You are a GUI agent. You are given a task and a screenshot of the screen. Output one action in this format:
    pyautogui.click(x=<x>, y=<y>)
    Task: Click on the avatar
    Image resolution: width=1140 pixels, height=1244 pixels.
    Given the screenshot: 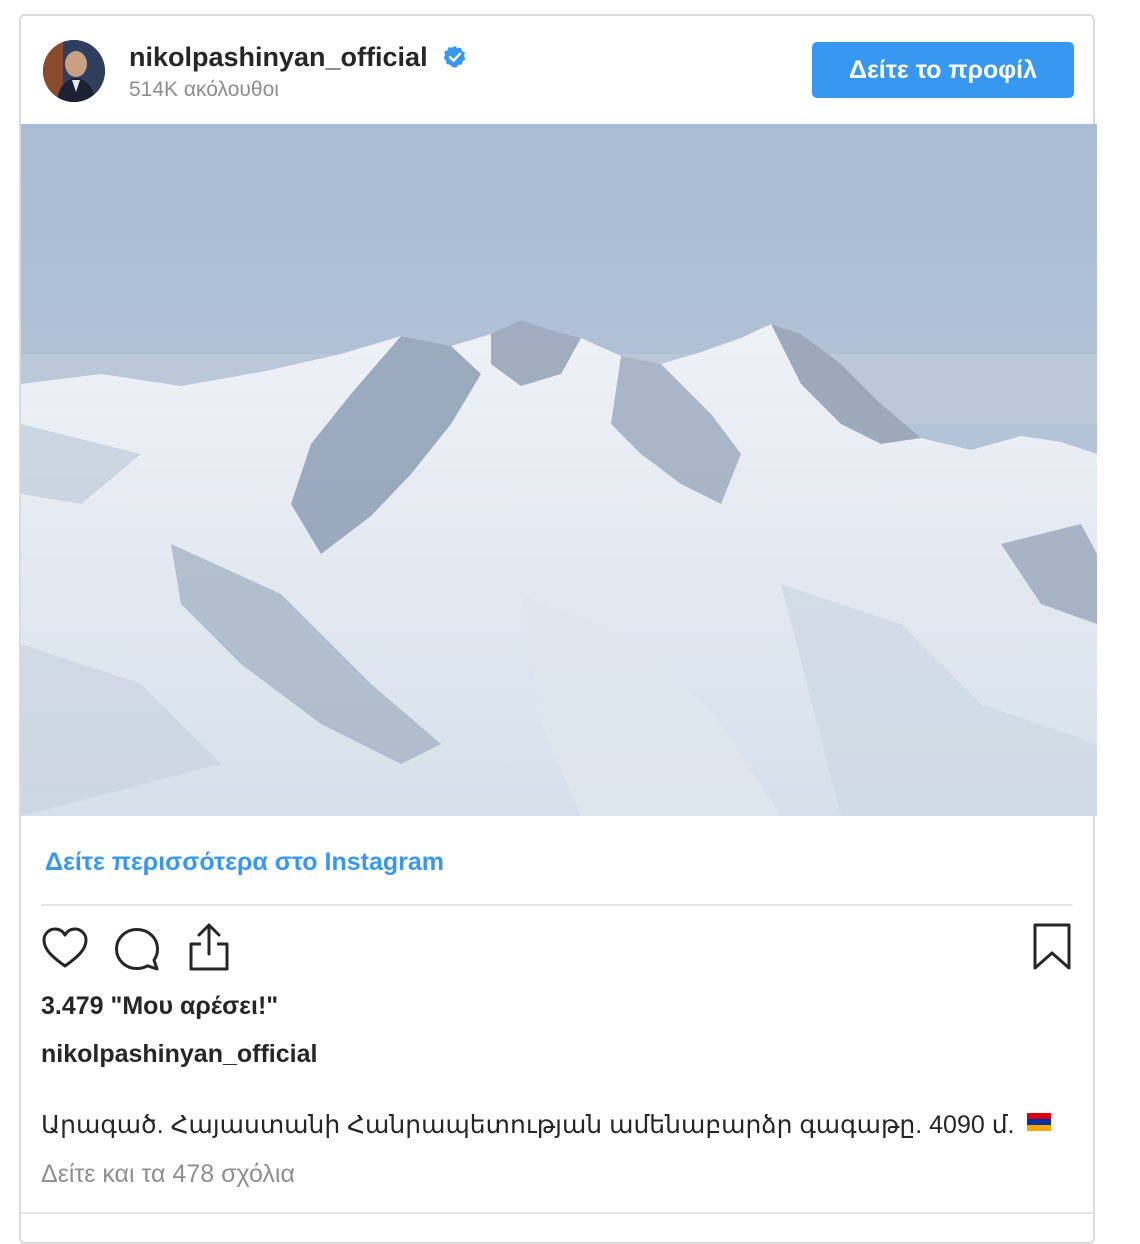 What is the action you would take?
    pyautogui.click(x=74, y=71)
    